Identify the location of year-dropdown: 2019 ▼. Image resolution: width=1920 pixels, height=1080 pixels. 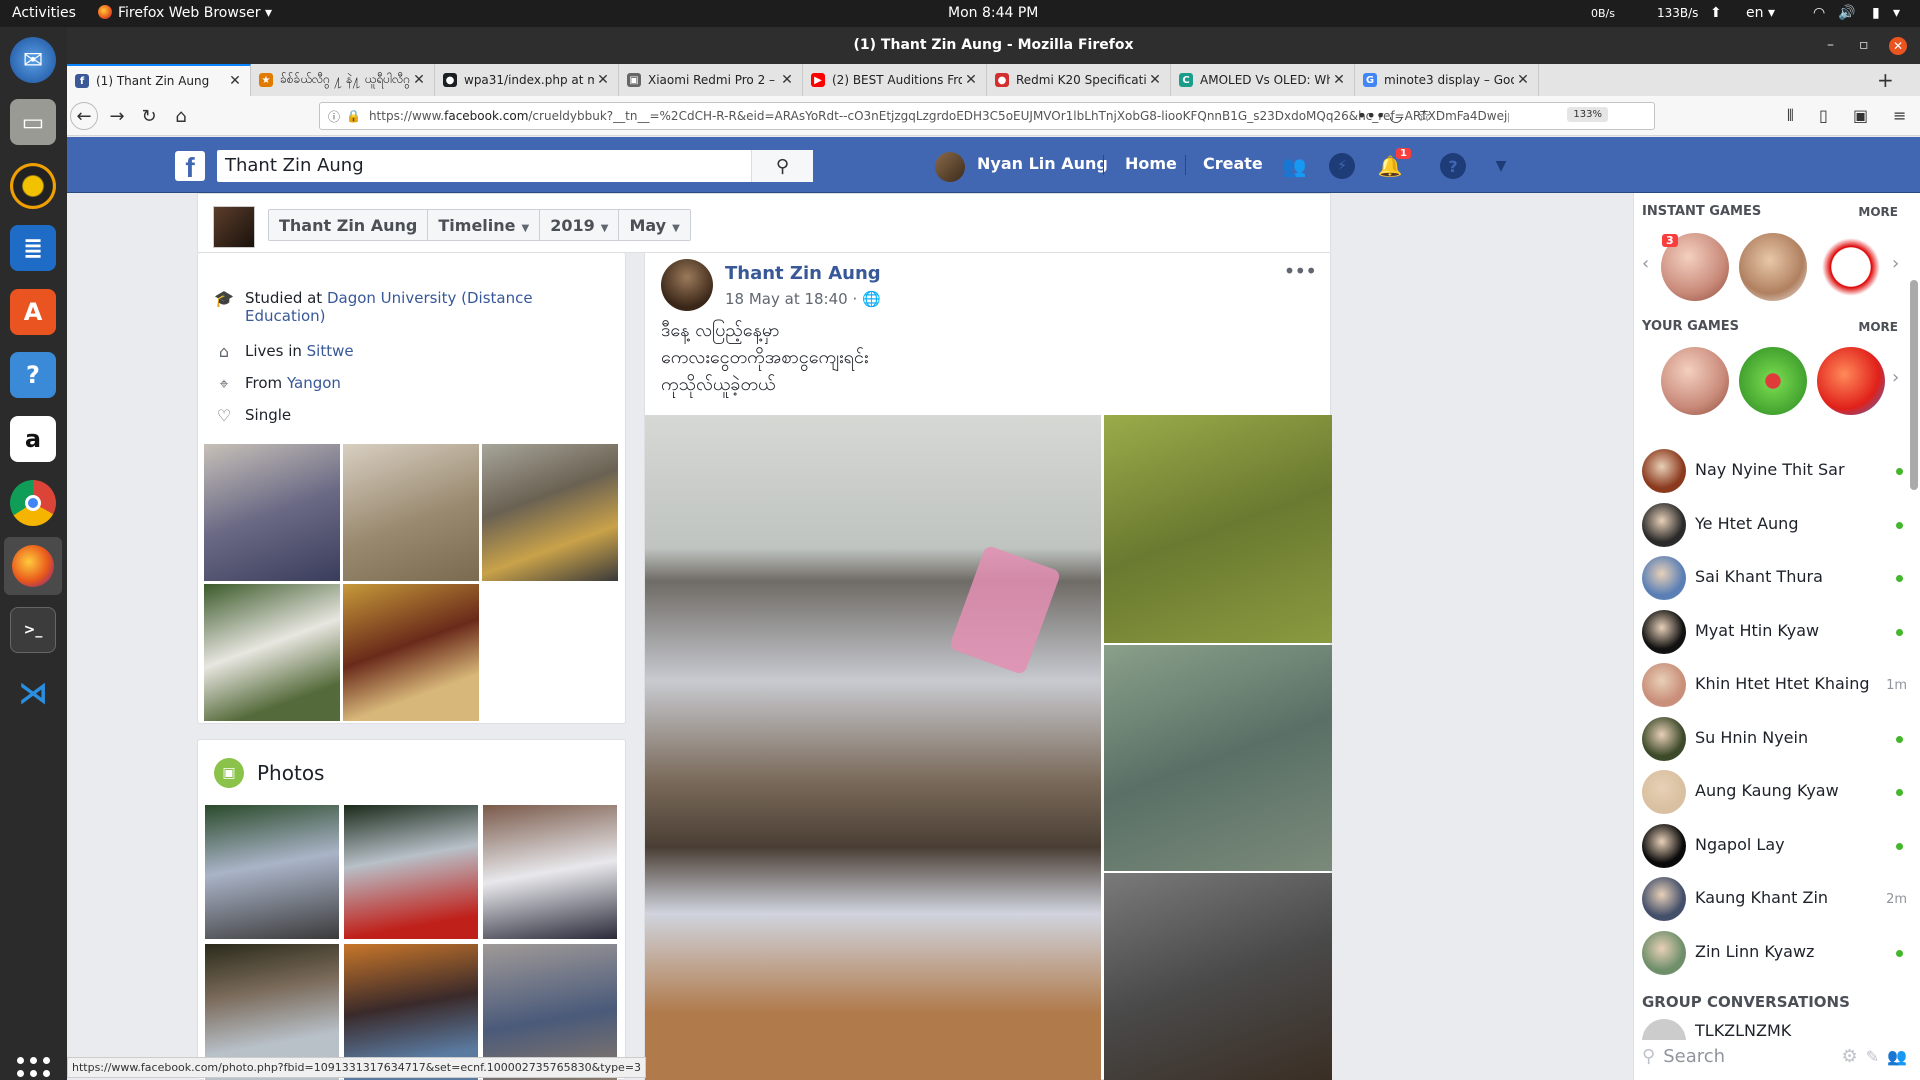
(580, 225).